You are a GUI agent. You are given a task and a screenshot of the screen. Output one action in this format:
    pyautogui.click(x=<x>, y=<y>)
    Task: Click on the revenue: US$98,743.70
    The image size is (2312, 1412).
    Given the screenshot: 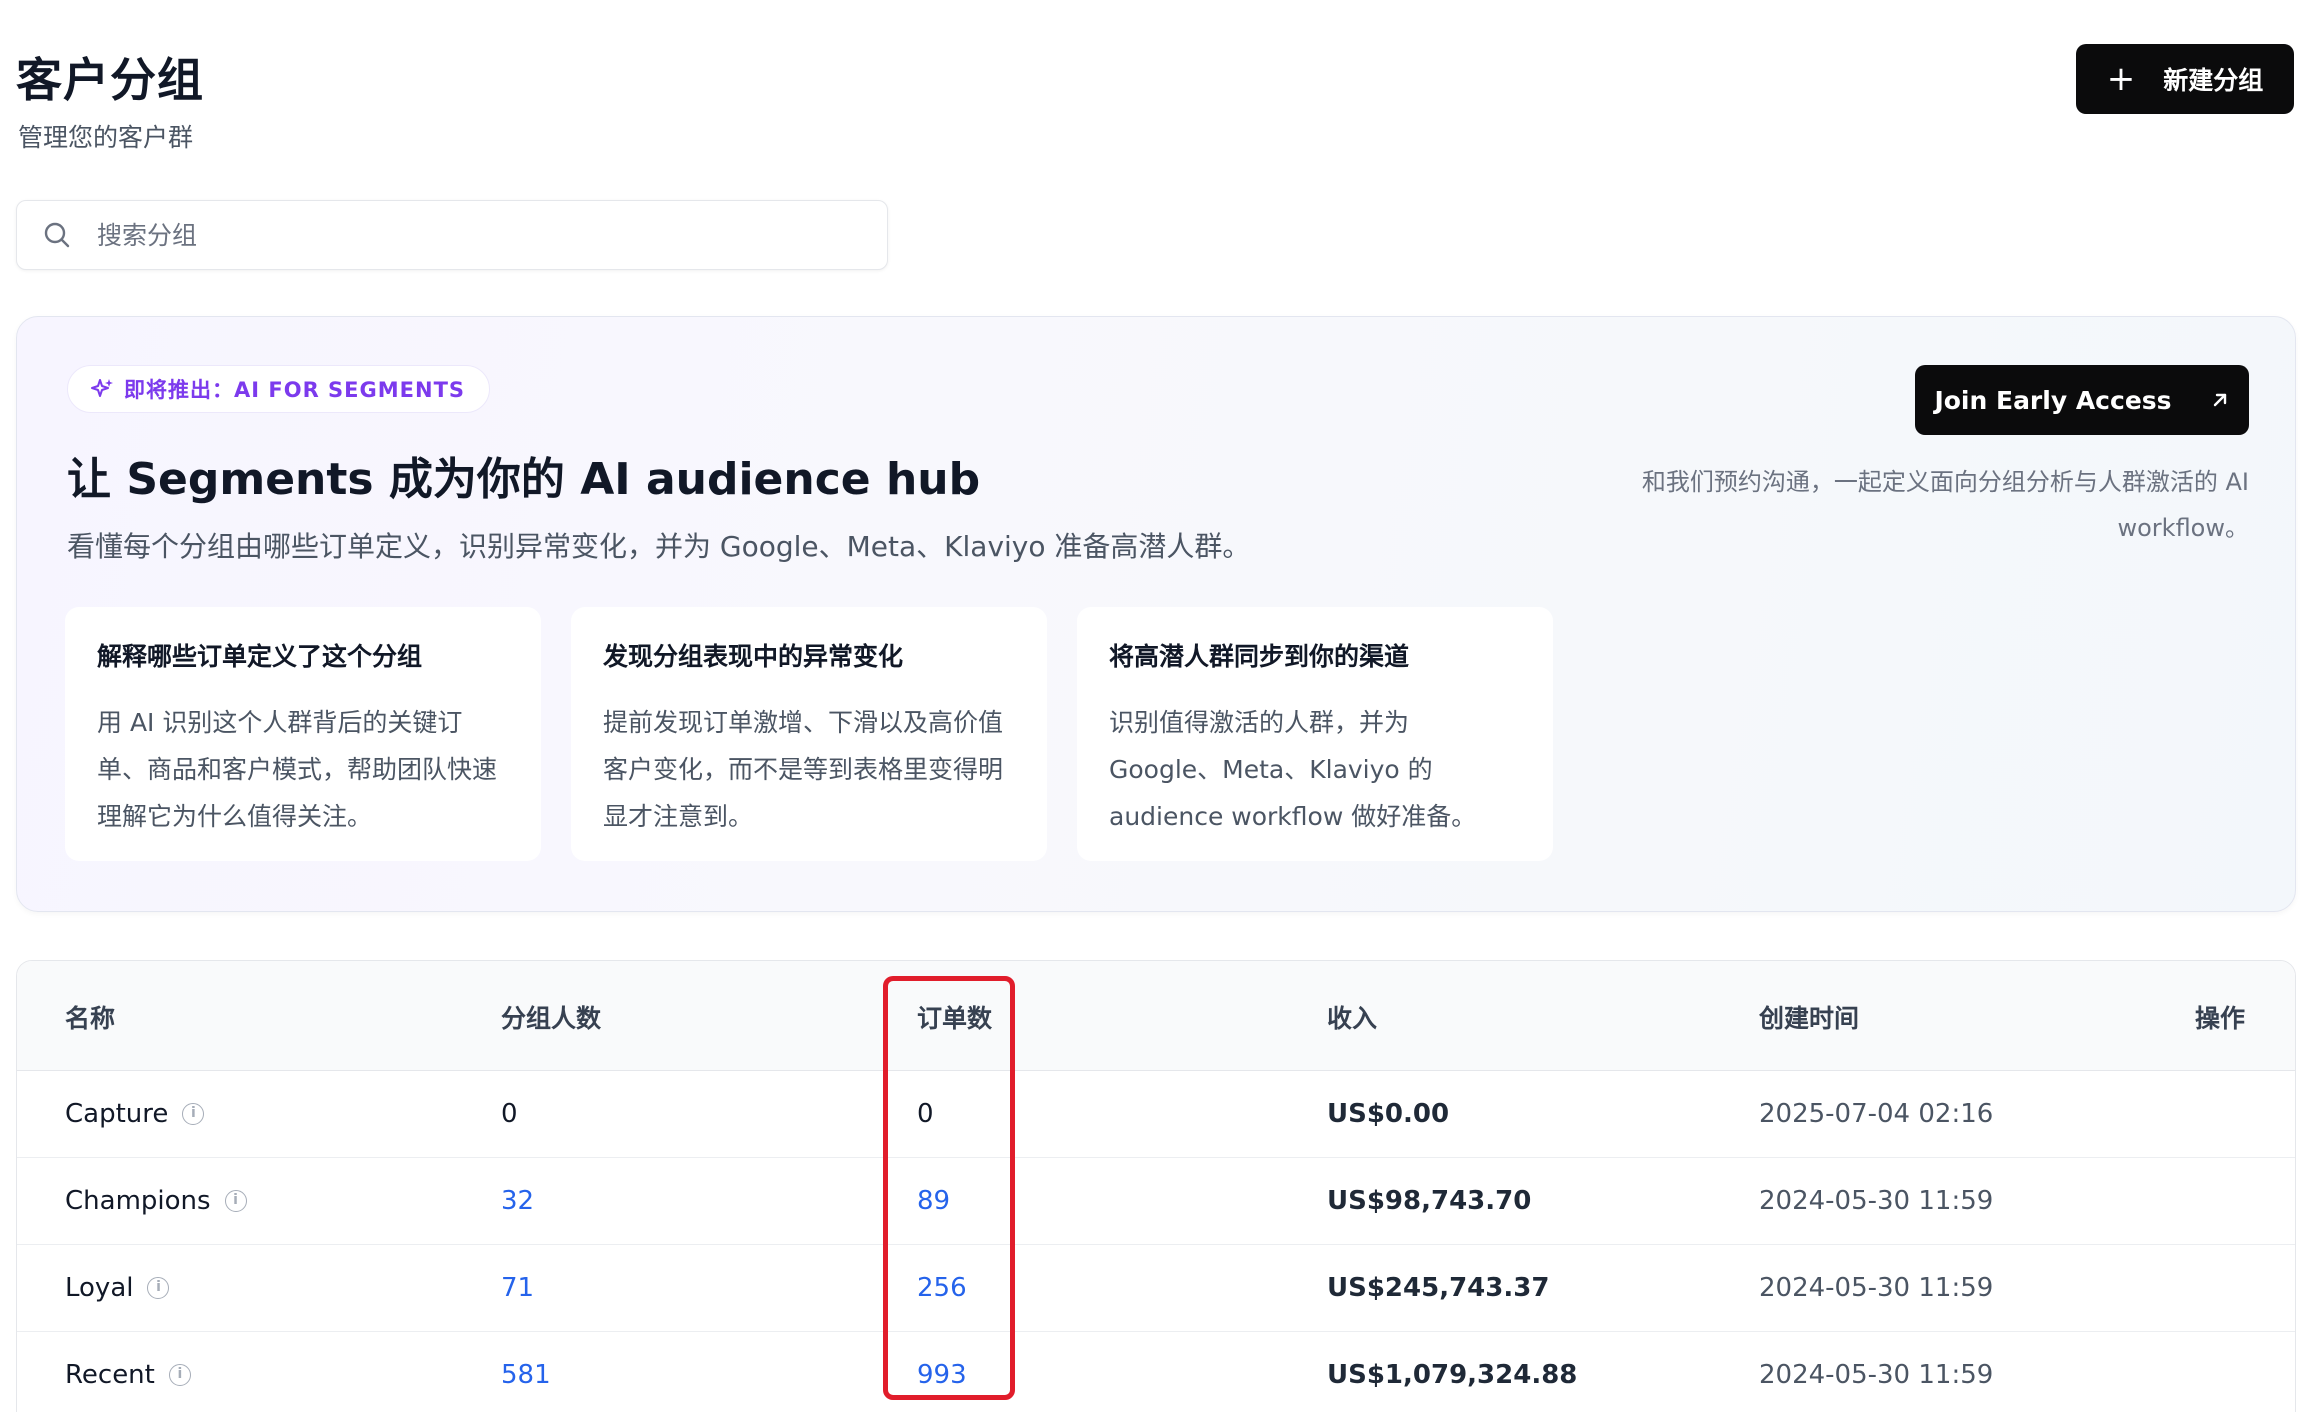 What is the action you would take?
    pyautogui.click(x=1429, y=1201)
    